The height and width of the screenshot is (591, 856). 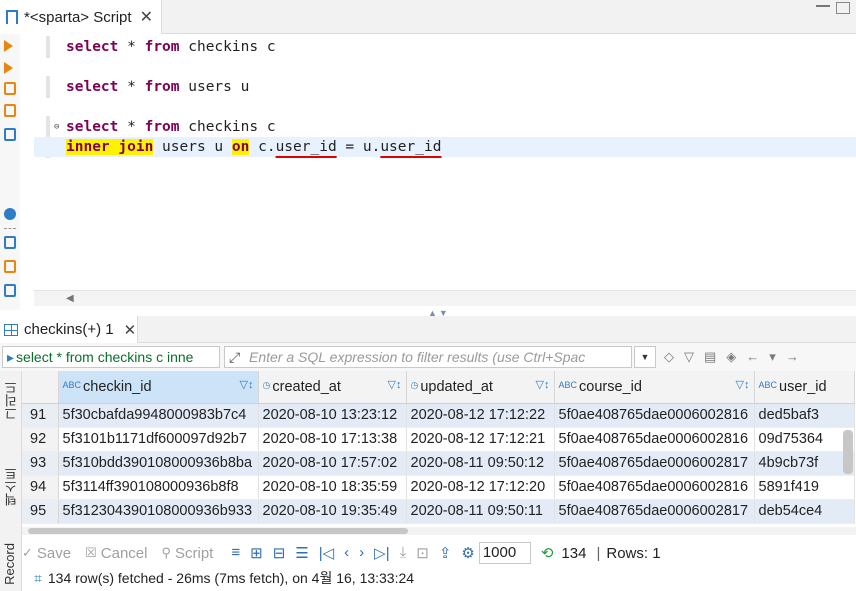 What do you see at coordinates (158, 487) in the screenshot?
I see `cell: 5f3114ff390108000936b8f8` at bounding box center [158, 487].